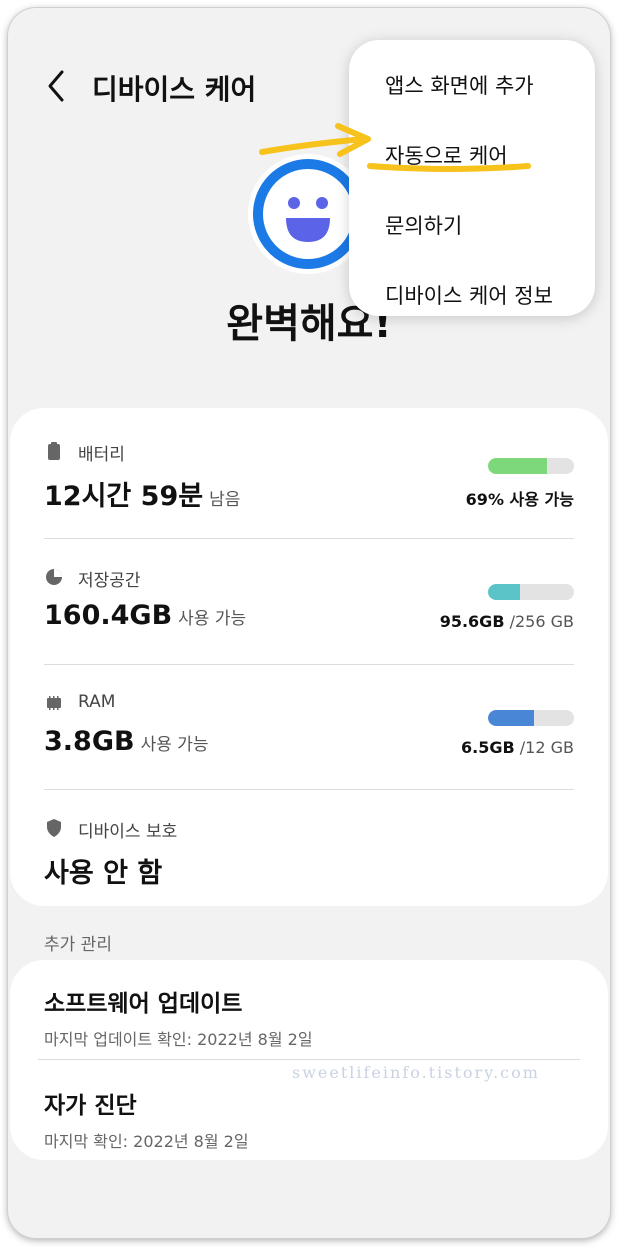  What do you see at coordinates (126, 741) in the screenshot?
I see `ram-value: 3.8GB 사용 가능` at bounding box center [126, 741].